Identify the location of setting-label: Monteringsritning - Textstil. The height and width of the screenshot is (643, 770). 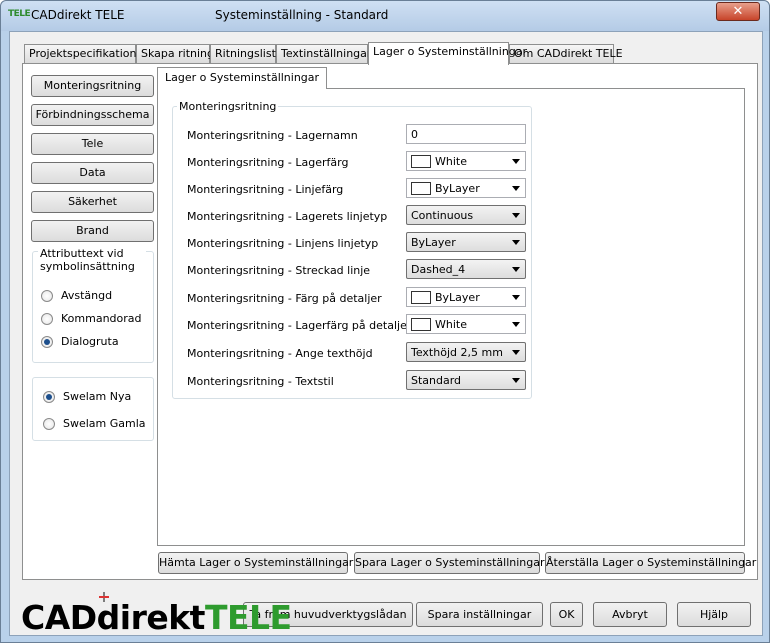
(260, 381).